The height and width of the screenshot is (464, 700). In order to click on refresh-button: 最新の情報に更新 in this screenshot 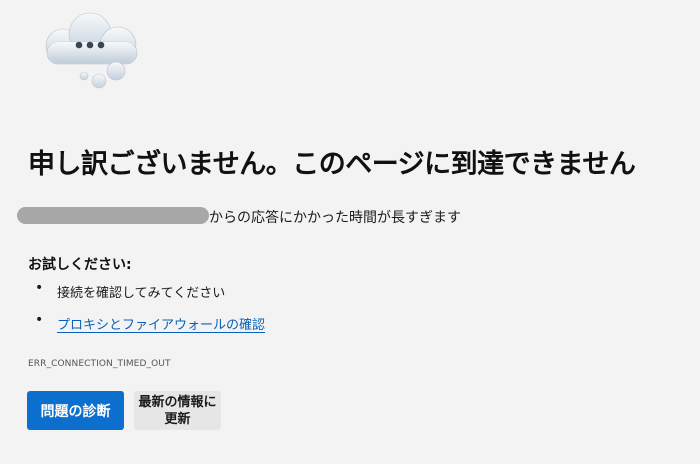, I will do `click(177, 410)`.